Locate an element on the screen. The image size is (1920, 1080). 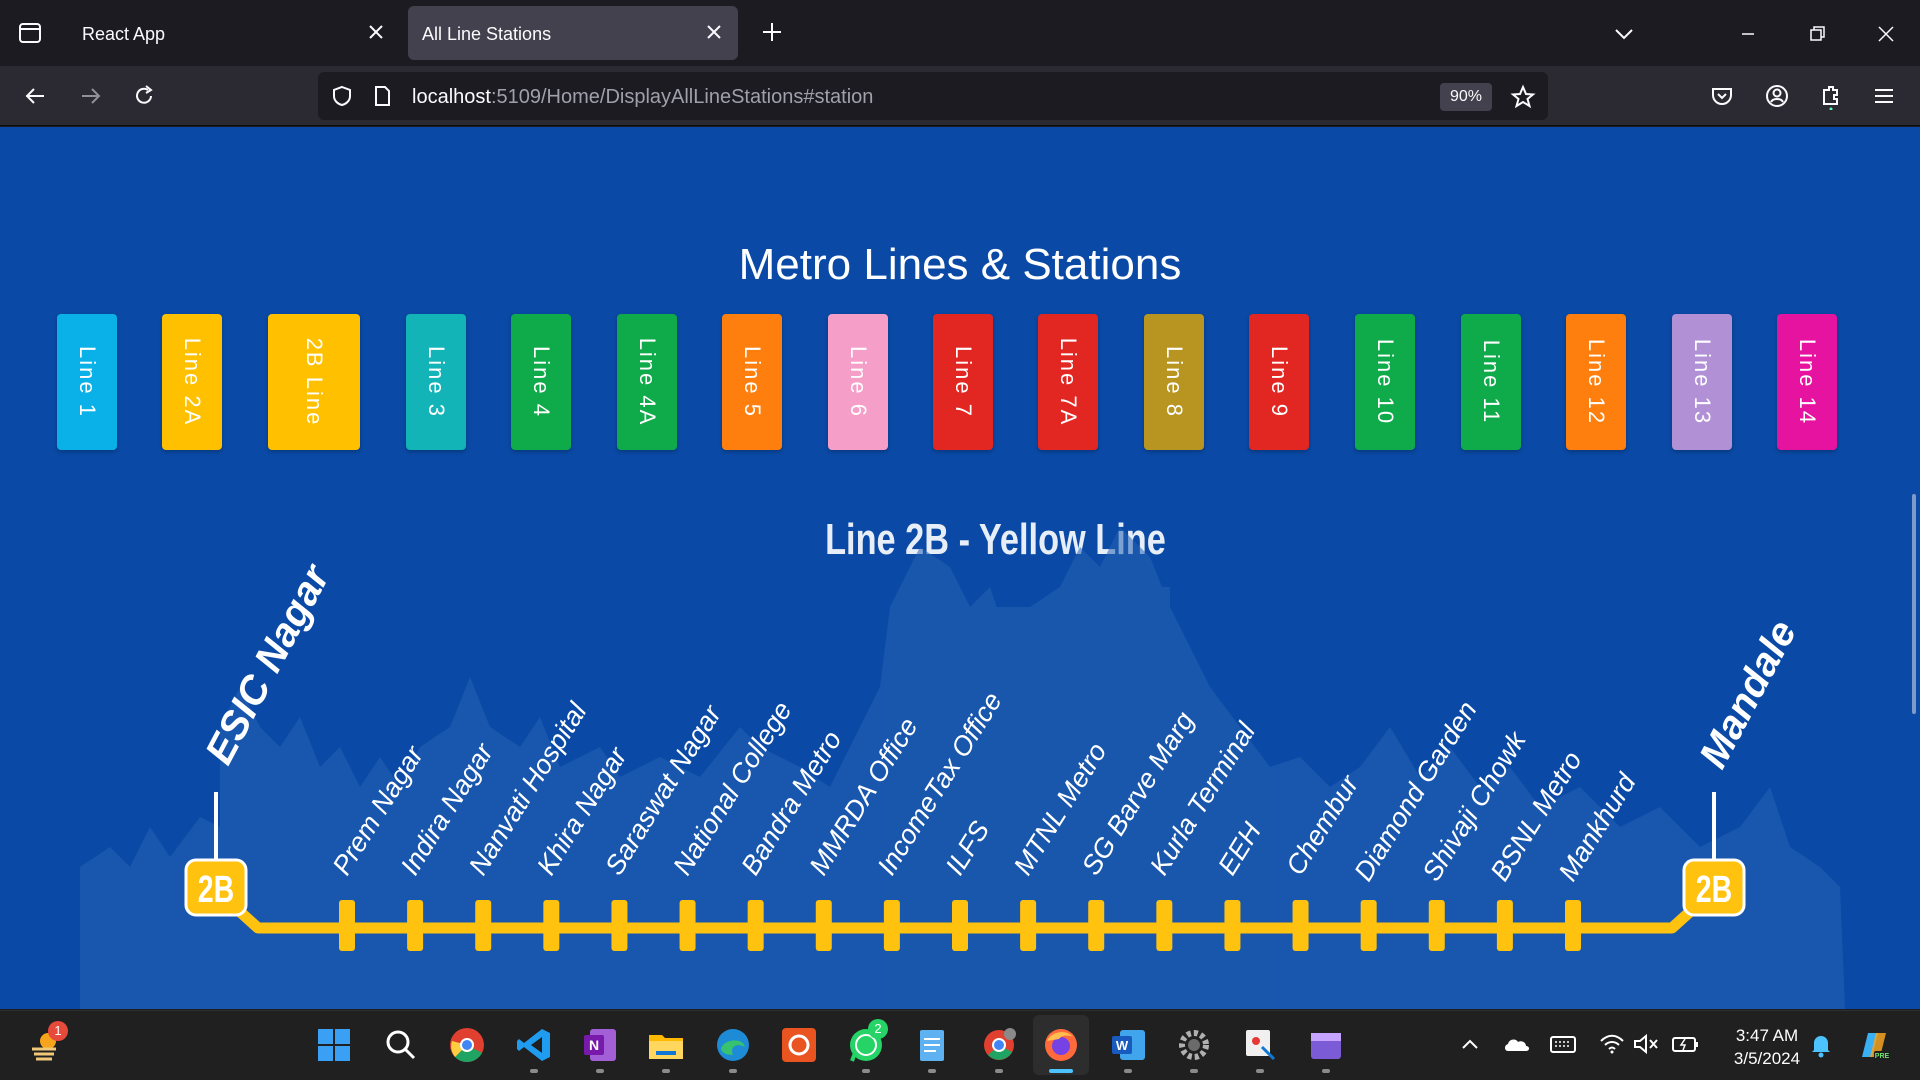
notepad-icon is located at coordinates (932, 1045).